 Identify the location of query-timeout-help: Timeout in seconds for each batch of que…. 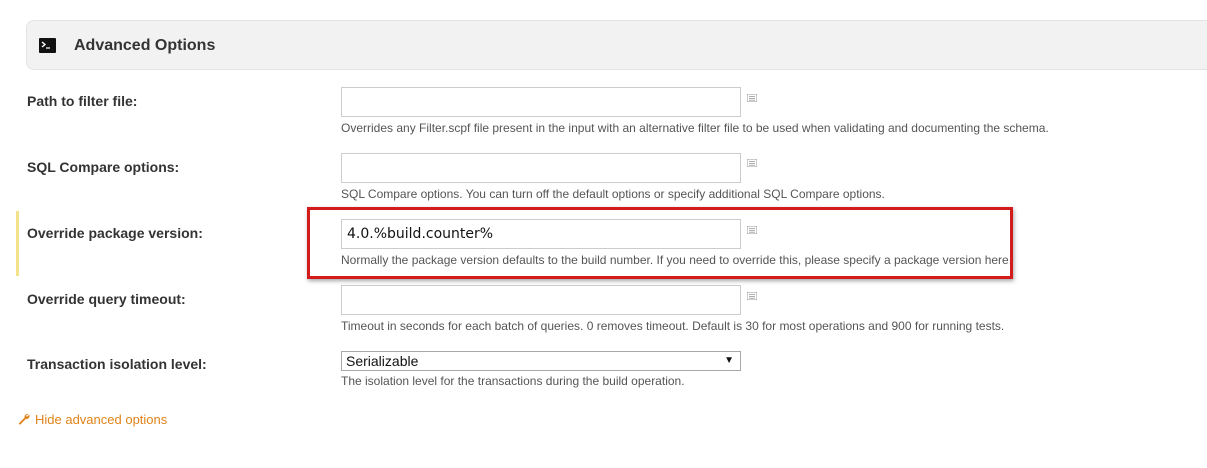
(673, 326).